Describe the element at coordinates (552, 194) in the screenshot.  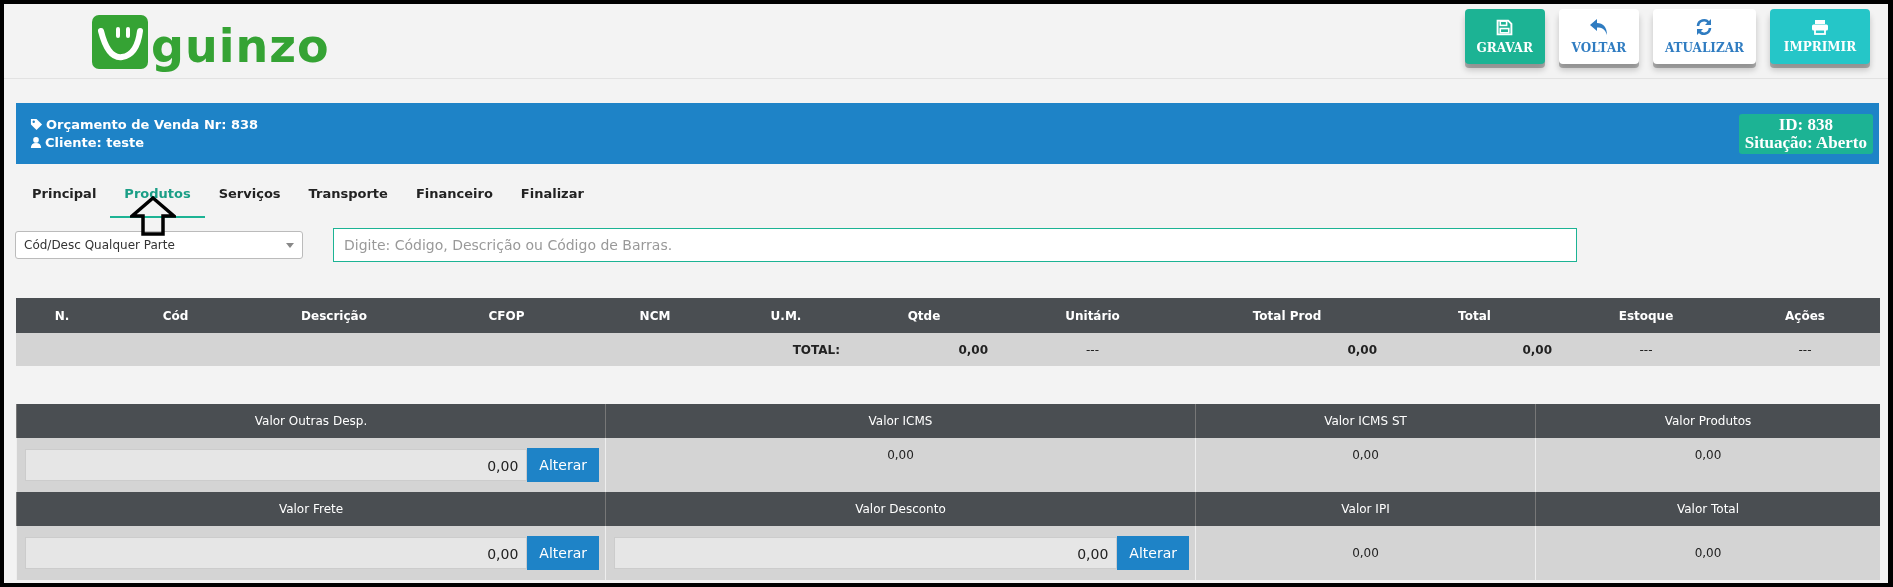
I see `tab: Finalizar` at that location.